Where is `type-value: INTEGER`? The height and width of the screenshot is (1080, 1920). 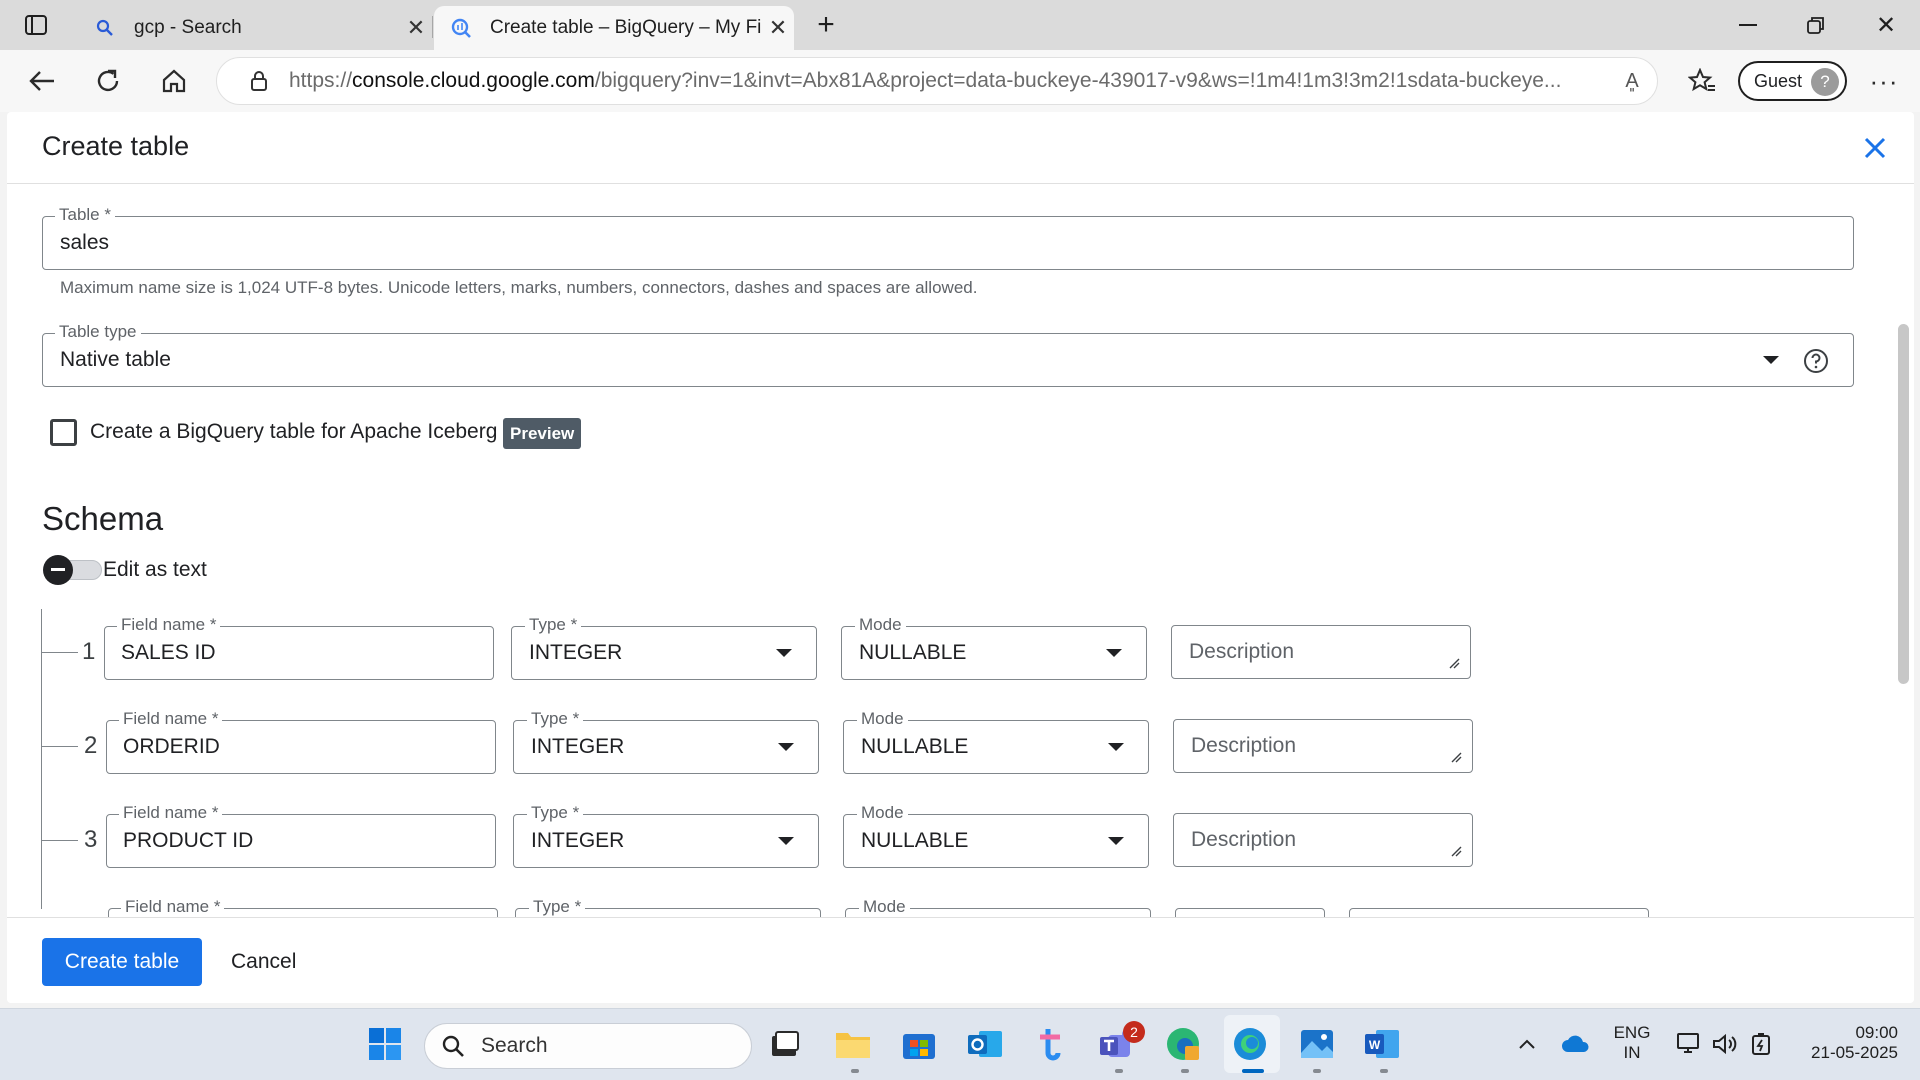 type-value: INTEGER is located at coordinates (578, 840).